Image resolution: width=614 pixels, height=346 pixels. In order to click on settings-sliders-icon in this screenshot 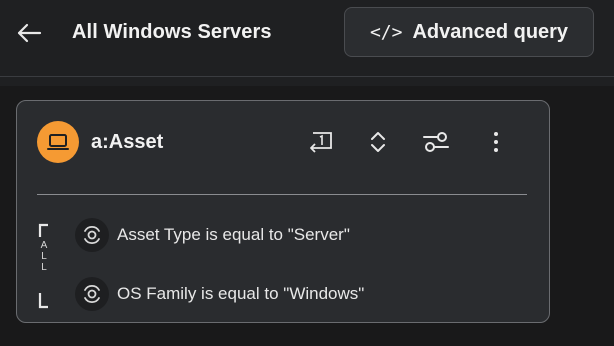, I will do `click(436, 142)`.